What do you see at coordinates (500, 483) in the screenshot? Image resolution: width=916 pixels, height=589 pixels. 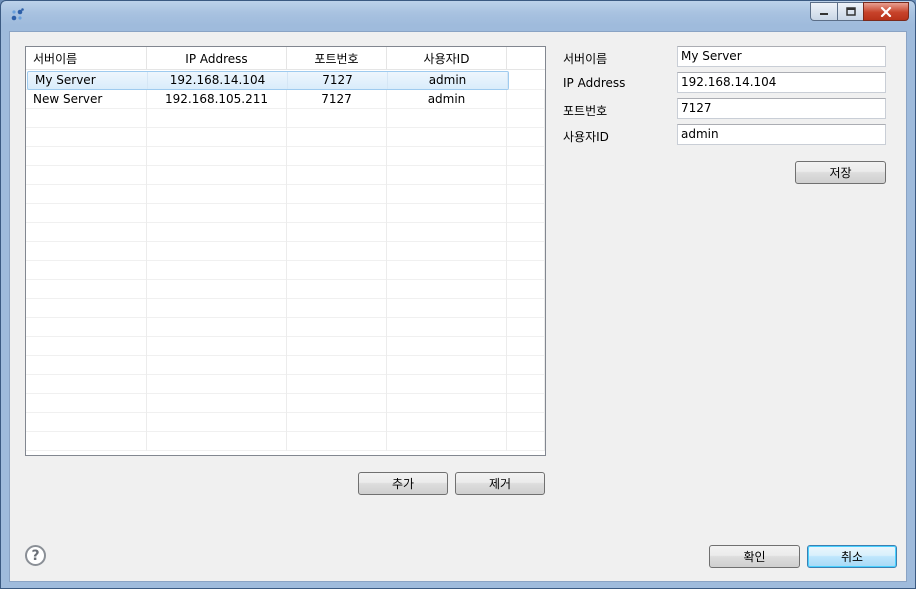 I see `remove-button: 제거` at bounding box center [500, 483].